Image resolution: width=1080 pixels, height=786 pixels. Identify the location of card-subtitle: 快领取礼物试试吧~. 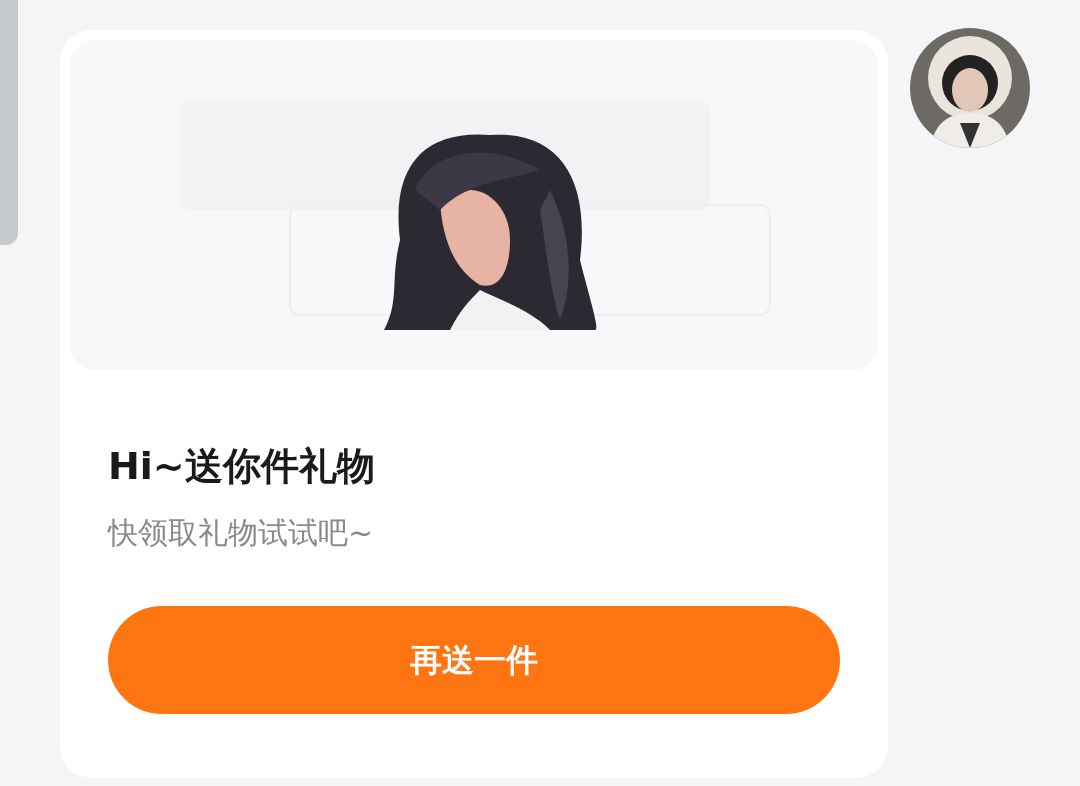
(241, 533).